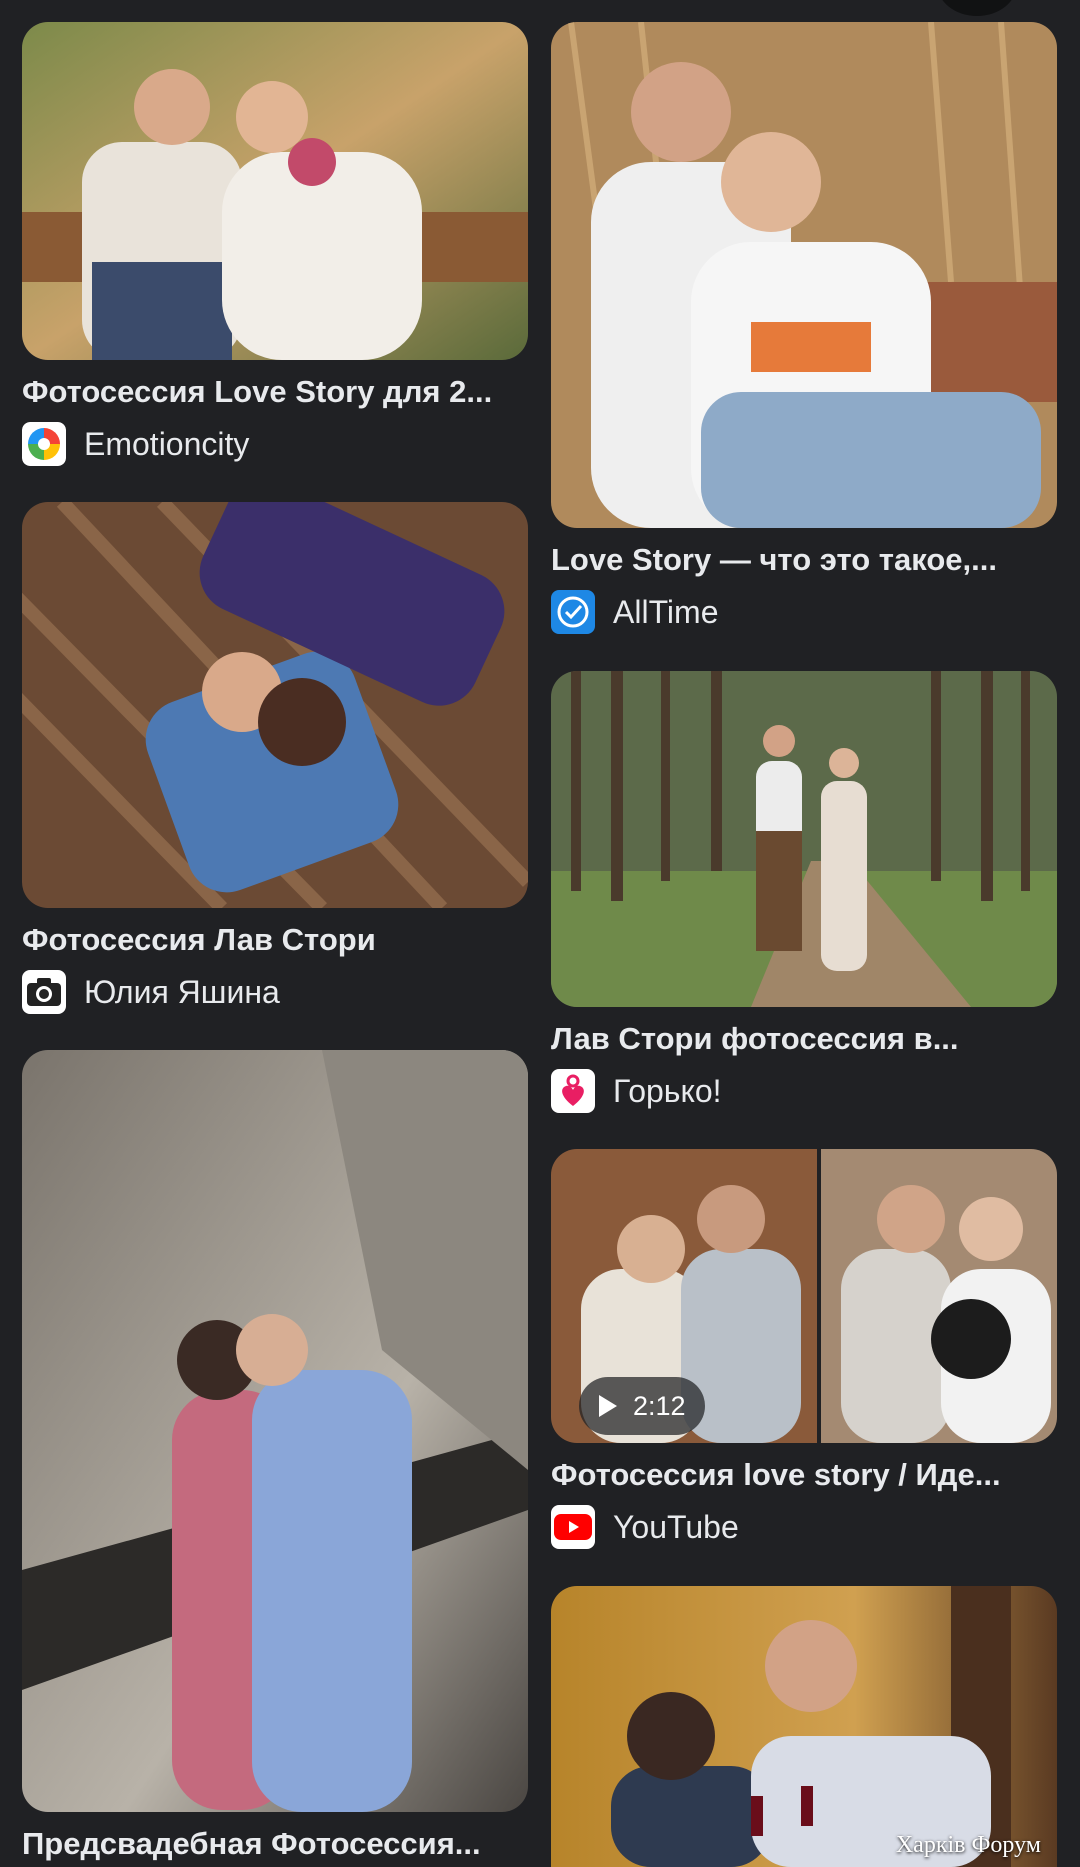 Image resolution: width=1080 pixels, height=1867 pixels. I want to click on video-duration: 2:12, so click(659, 1405).